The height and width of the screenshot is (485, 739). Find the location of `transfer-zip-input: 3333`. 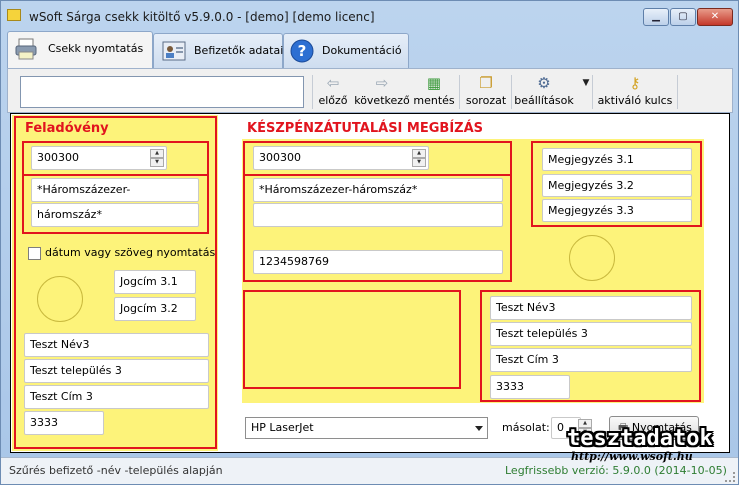

transfer-zip-input: 3333 is located at coordinates (530, 387).